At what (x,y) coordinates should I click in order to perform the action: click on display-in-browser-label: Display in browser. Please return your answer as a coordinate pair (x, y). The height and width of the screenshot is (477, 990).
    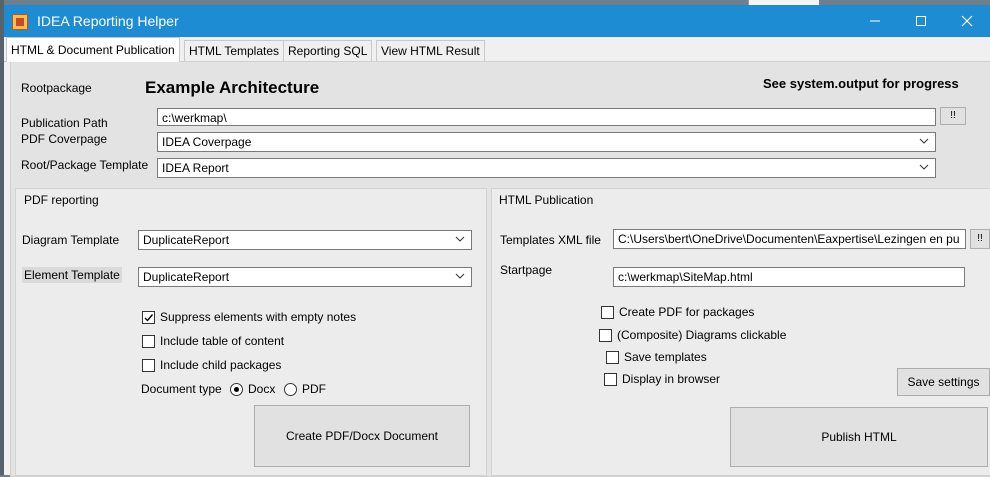
    Looking at the image, I should click on (671, 379).